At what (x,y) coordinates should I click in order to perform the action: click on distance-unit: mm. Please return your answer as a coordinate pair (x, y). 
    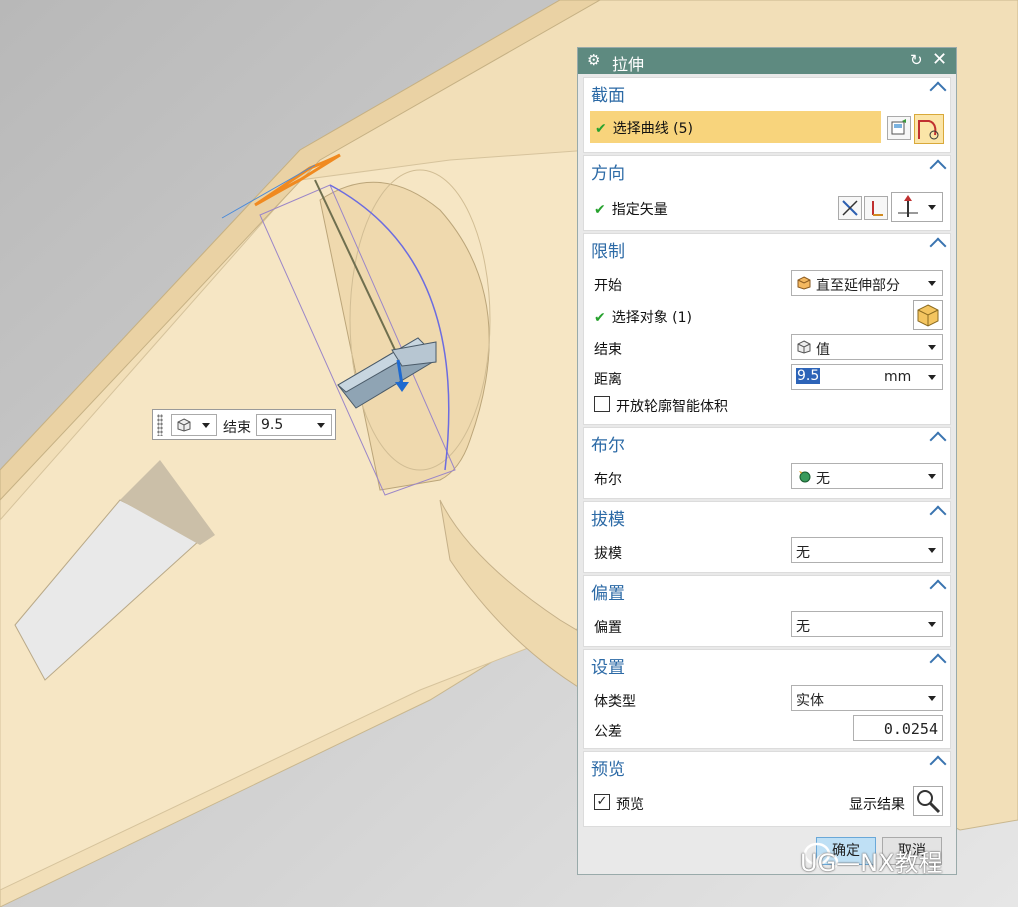
    Looking at the image, I should click on (898, 377).